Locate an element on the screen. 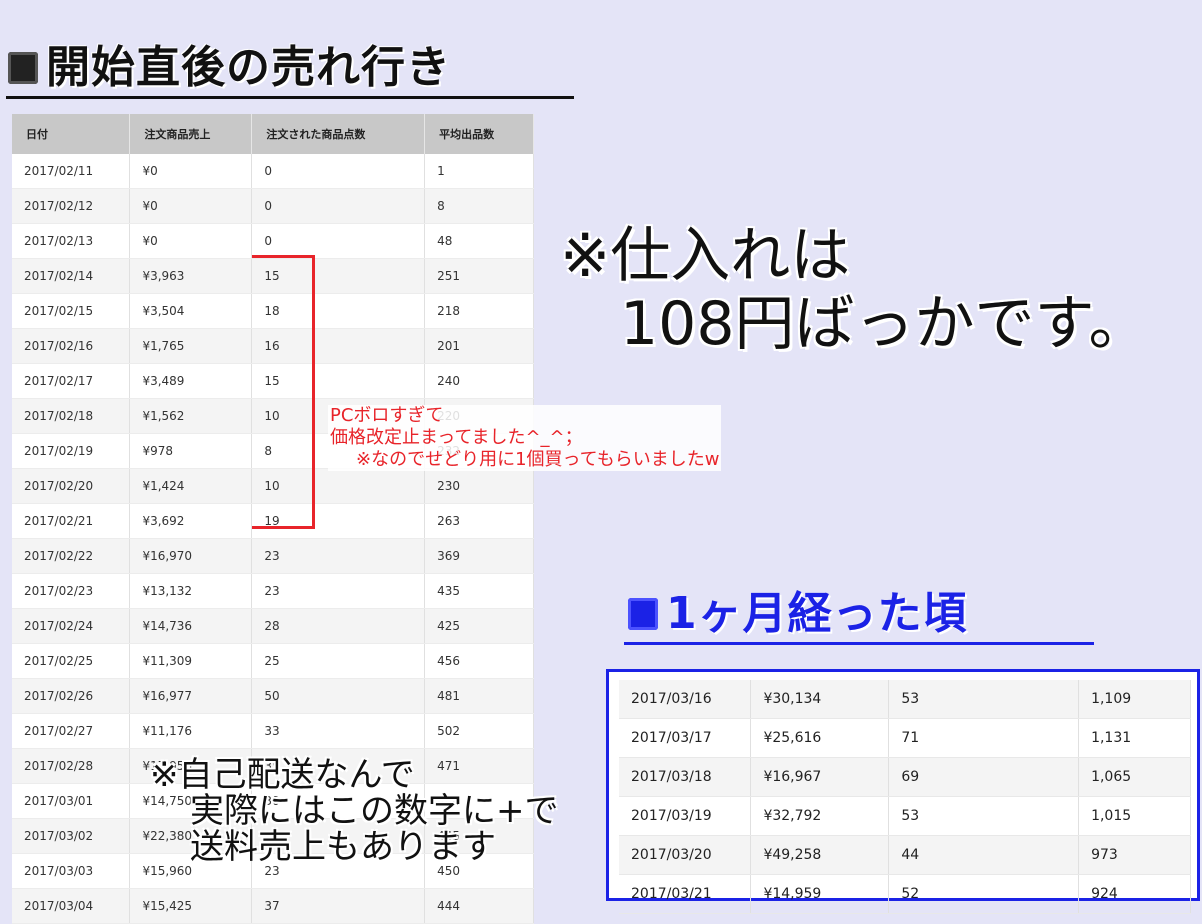  cell-sales: ¥1,562 is located at coordinates (191, 416).